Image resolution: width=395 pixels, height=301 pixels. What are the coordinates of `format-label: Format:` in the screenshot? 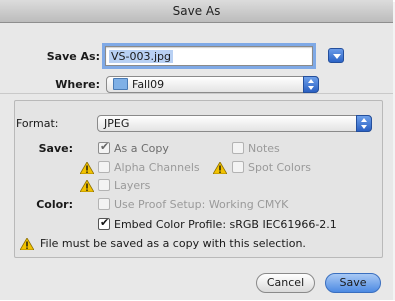 It's located at (37, 123).